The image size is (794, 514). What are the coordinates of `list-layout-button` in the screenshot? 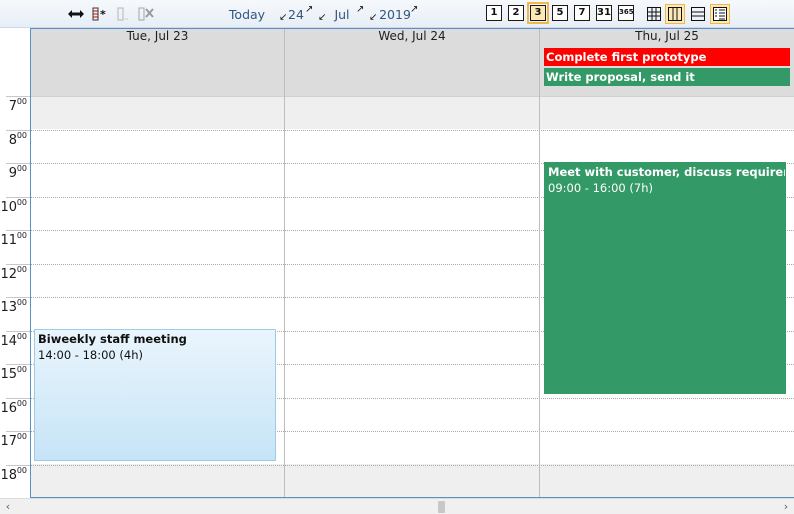 It's located at (720, 14).